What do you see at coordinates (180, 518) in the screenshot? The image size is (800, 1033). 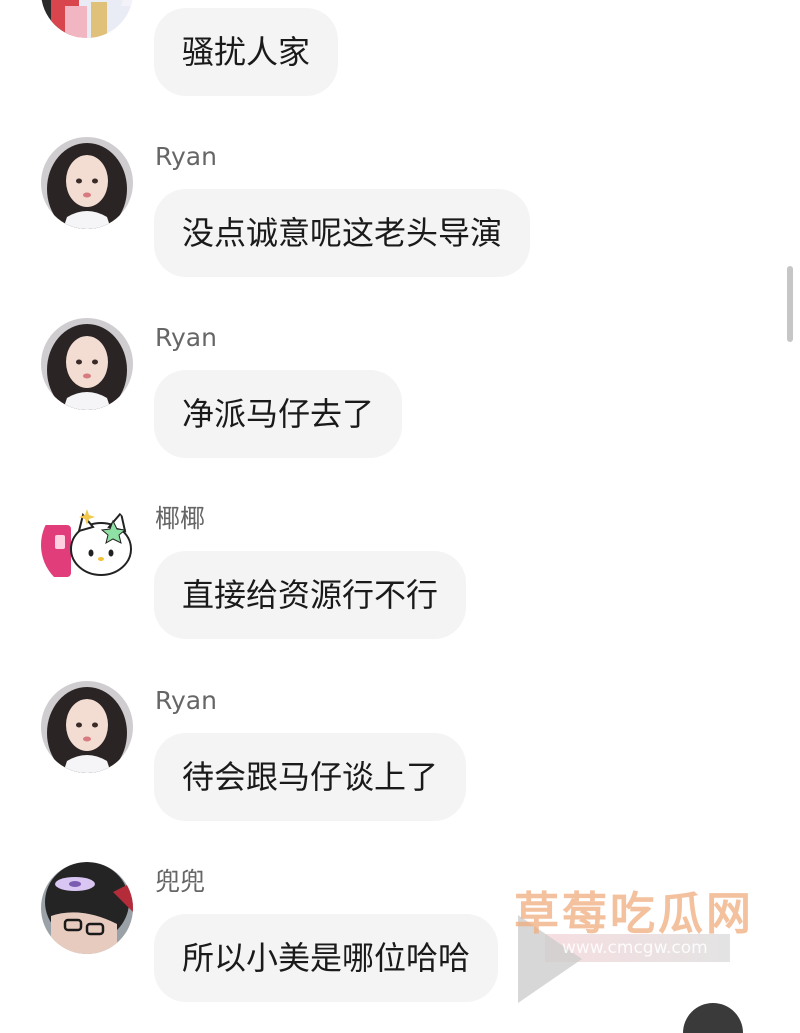 I see `sender-name: 椰椰` at bounding box center [180, 518].